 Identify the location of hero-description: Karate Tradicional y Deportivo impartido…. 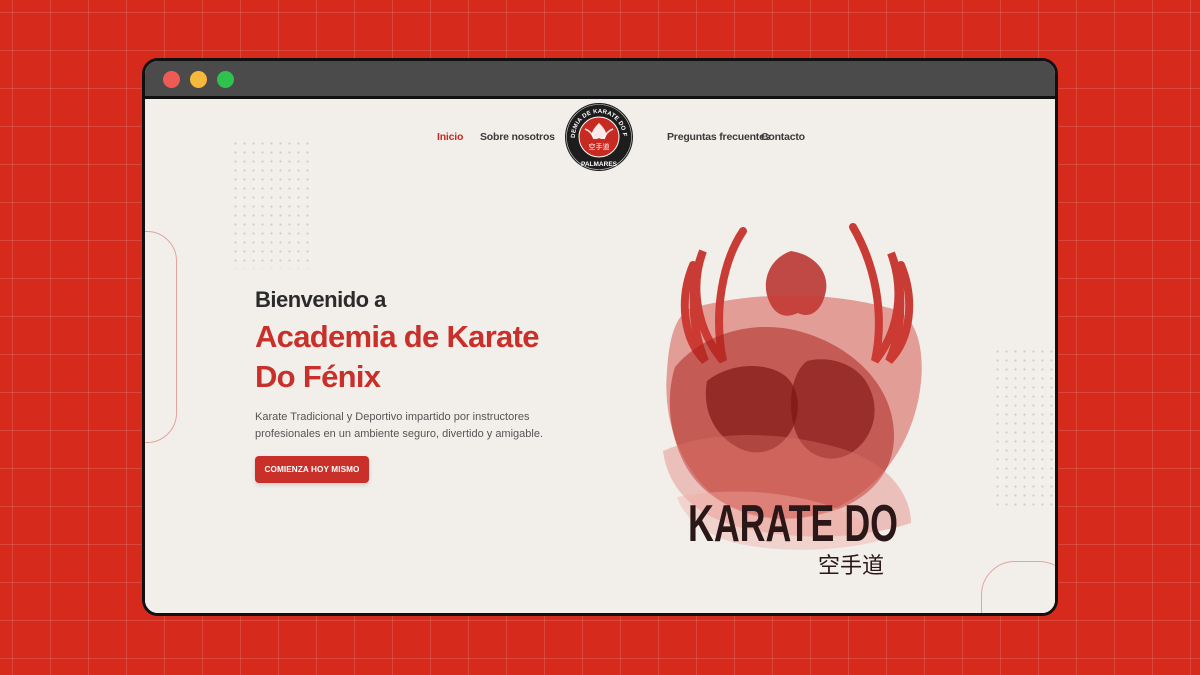
(399, 425).